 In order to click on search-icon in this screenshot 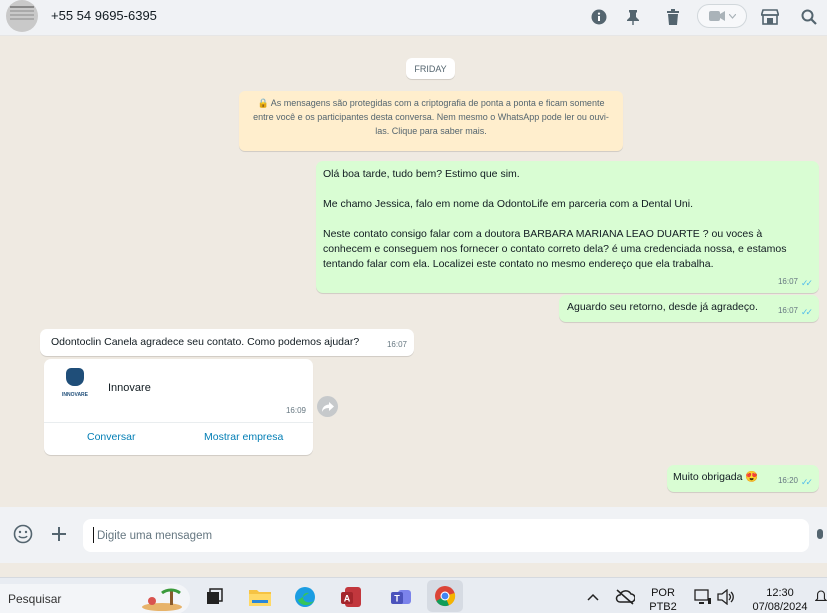, I will do `click(809, 17)`.